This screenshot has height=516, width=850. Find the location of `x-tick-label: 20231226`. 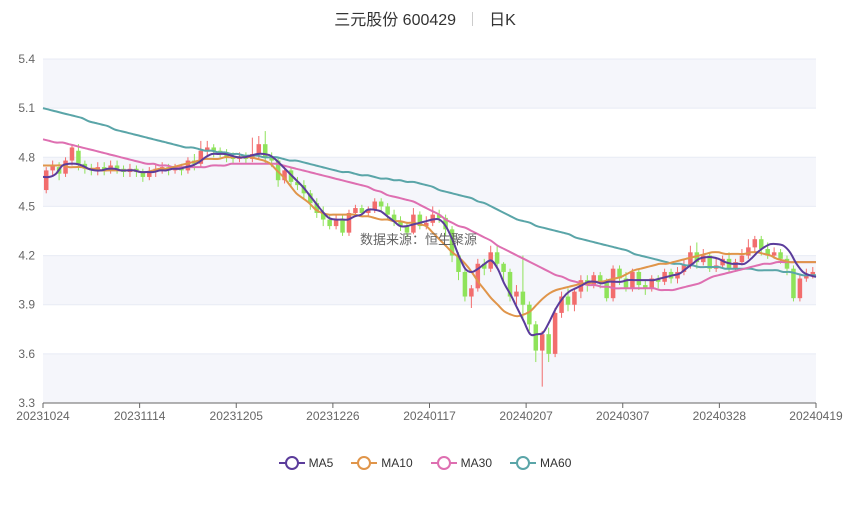

x-tick-label: 20231226 is located at coordinates (333, 416).